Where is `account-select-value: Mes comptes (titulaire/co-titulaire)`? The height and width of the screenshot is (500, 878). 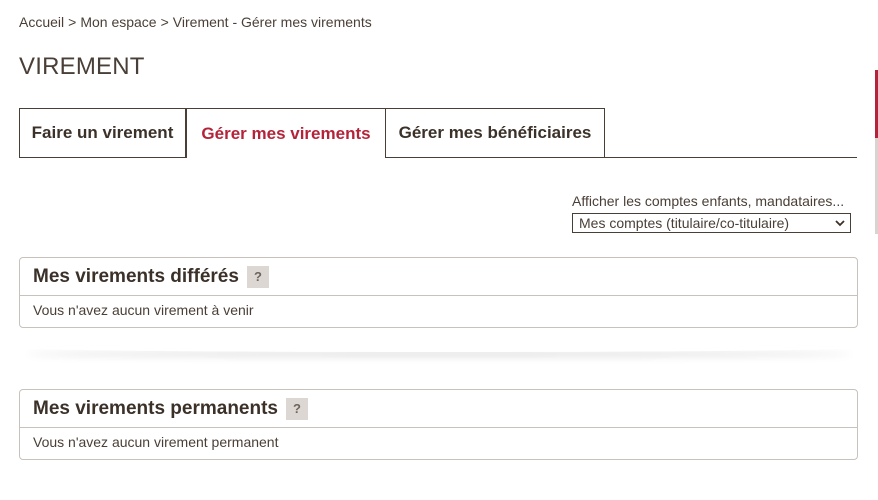
account-select-value: Mes comptes (titulaire/co-titulaire) is located at coordinates (684, 223).